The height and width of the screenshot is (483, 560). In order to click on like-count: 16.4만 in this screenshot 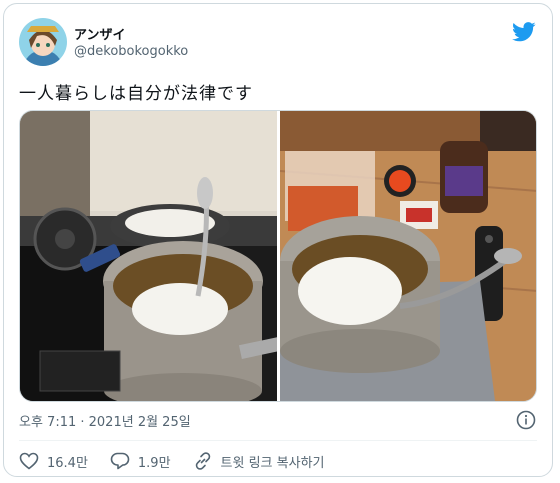, I will do `click(67, 463)`.